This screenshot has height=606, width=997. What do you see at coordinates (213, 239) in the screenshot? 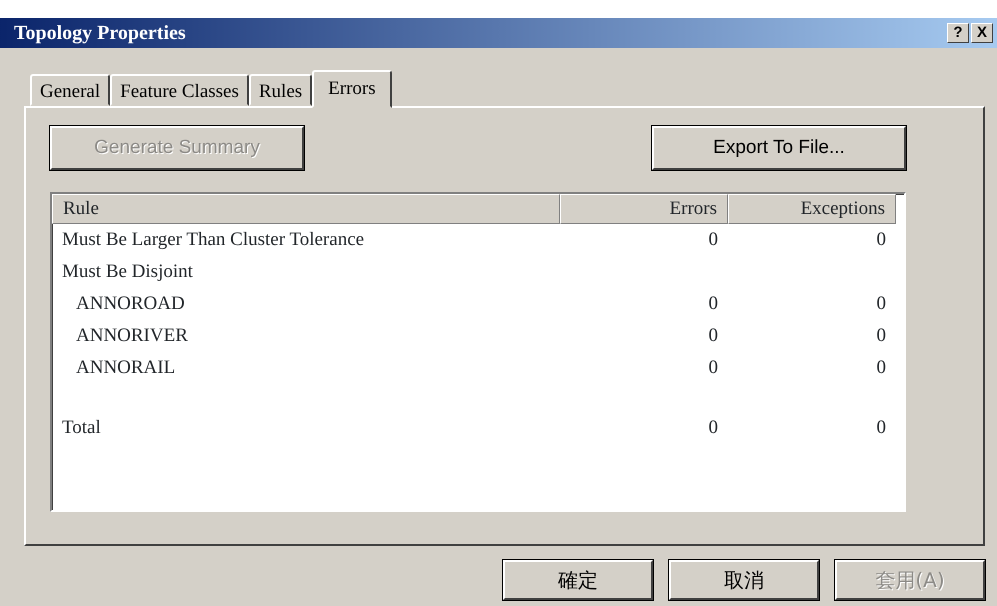
I see `table-cell-text: Must Be Larger Than Cluster Tolerance` at bounding box center [213, 239].